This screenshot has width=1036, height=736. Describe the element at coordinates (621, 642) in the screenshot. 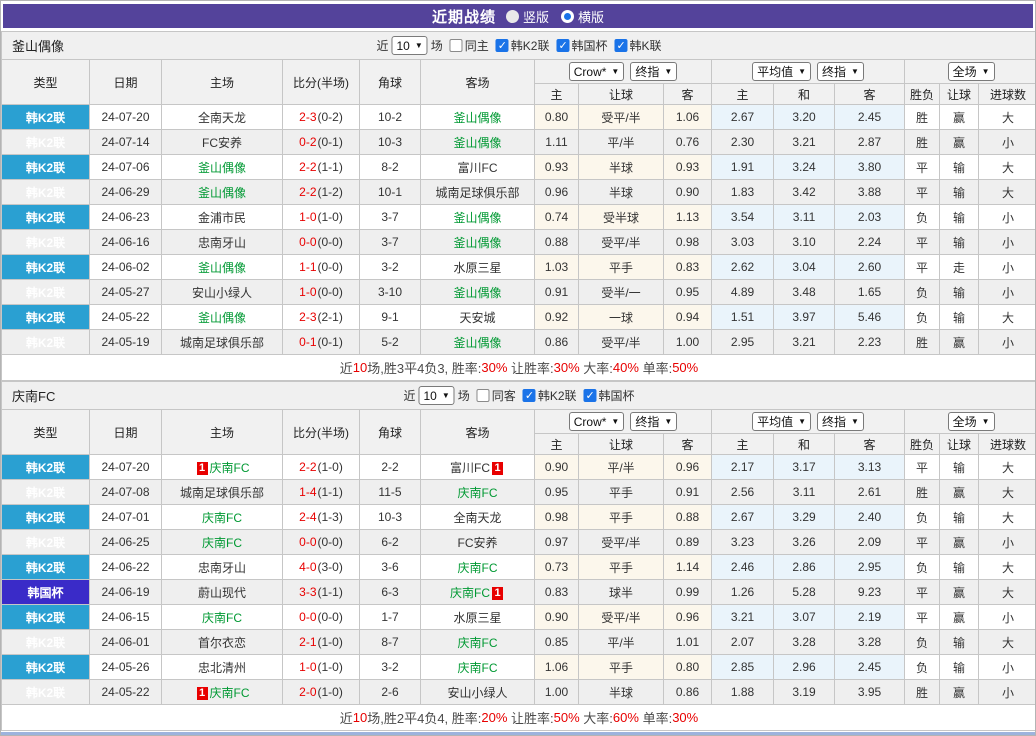

I see `odds-handicap: 平/半` at that location.